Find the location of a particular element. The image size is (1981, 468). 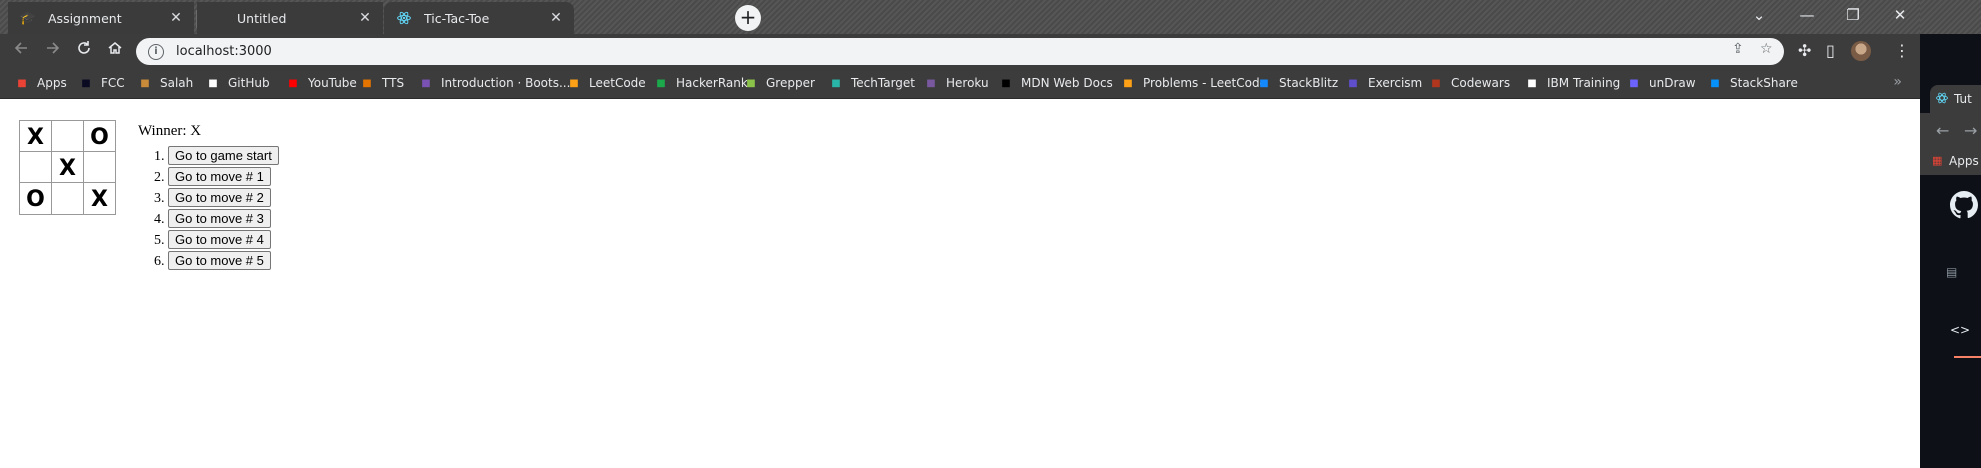

bookmark-github: ■ GitHub is located at coordinates (237, 83).